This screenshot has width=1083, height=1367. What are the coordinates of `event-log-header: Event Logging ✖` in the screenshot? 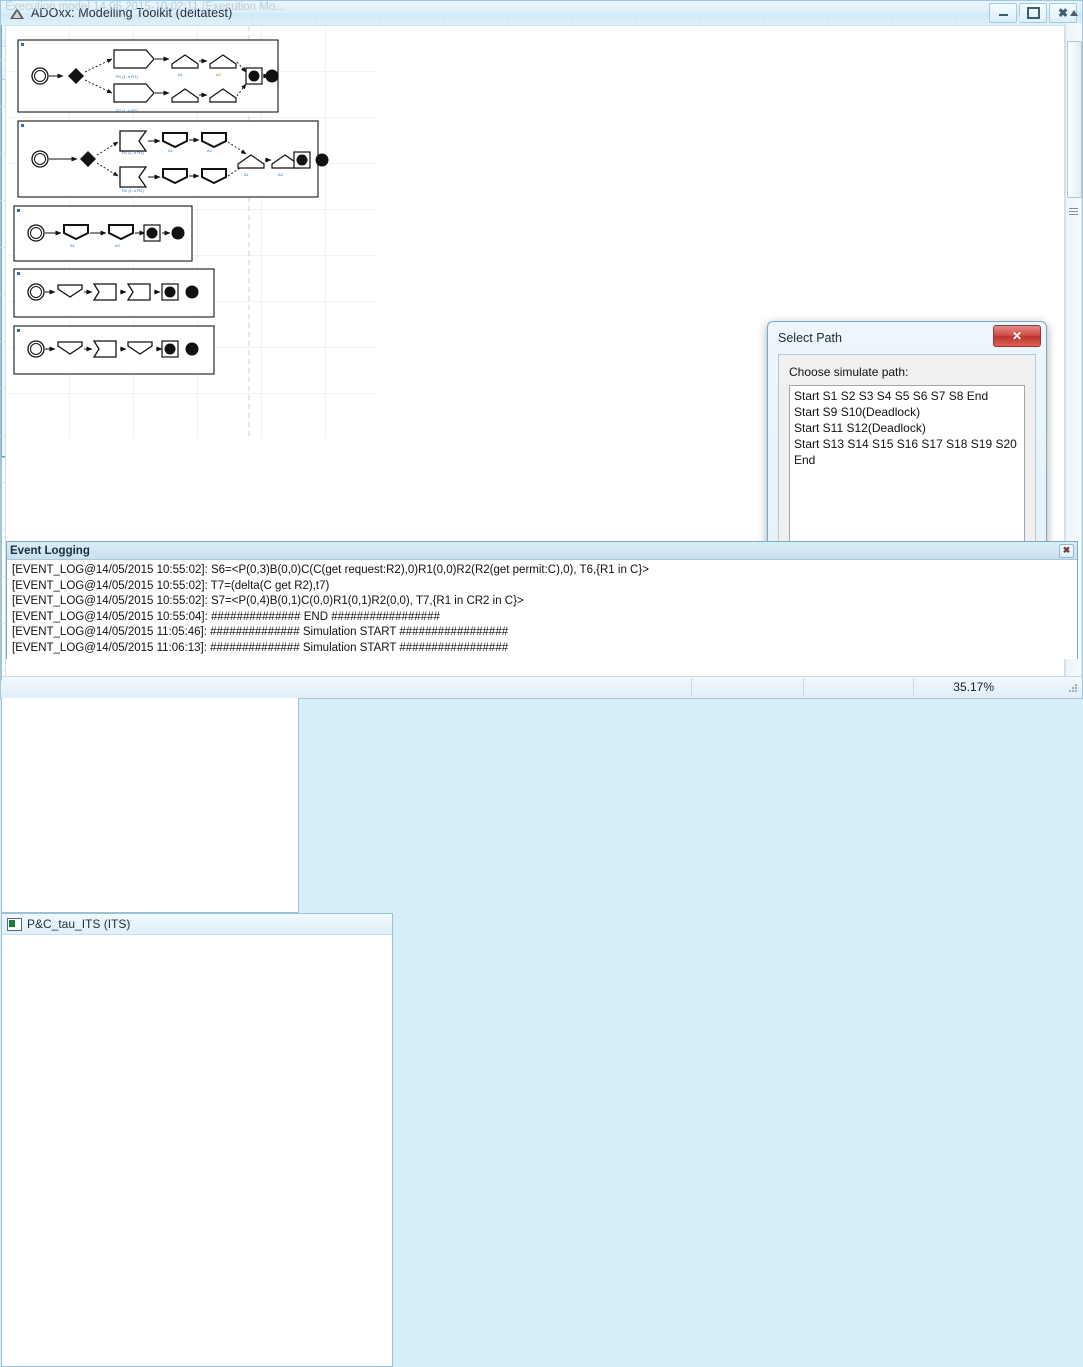 It's located at (542, 551).